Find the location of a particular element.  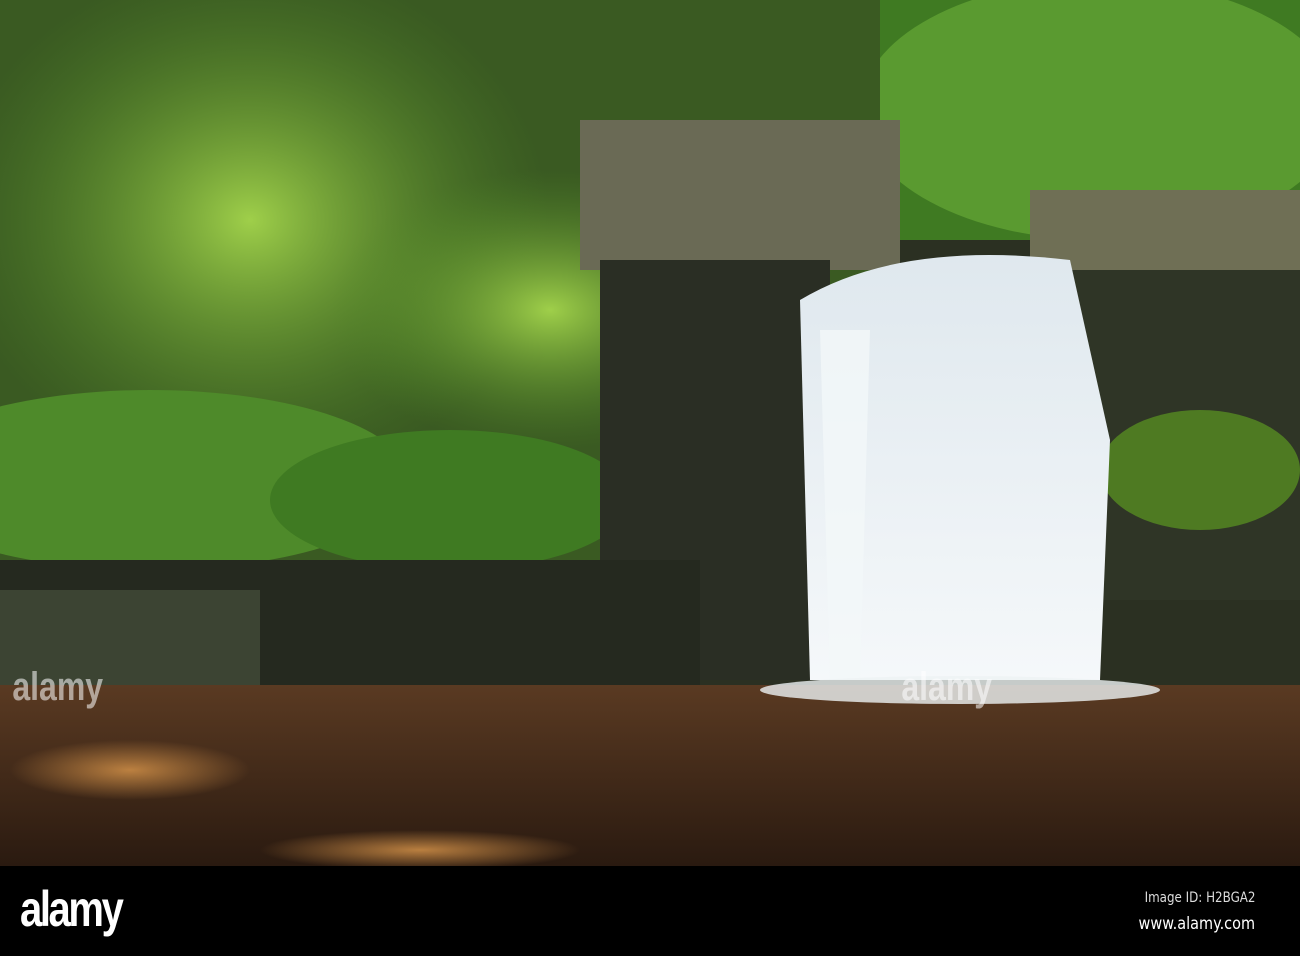

image-id: Image ID: H2BGA2 is located at coordinates (1199, 898).